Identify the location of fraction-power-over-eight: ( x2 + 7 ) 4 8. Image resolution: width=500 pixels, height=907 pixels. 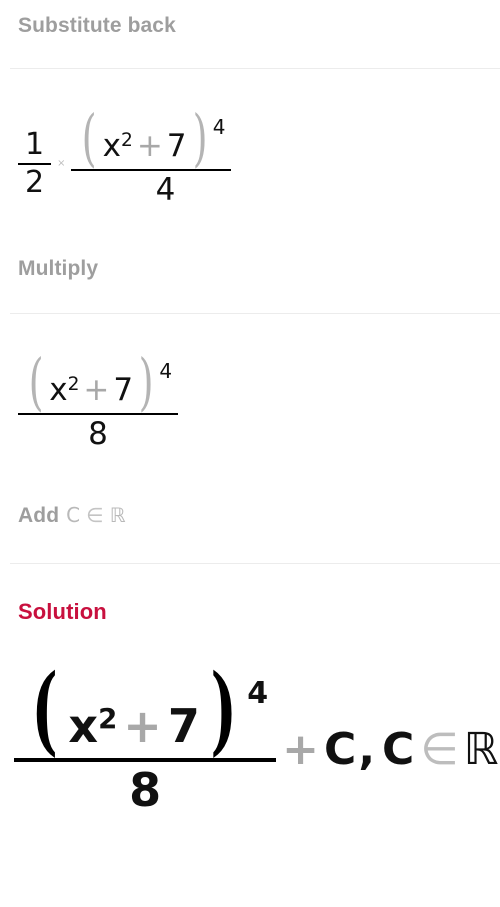
(98, 401).